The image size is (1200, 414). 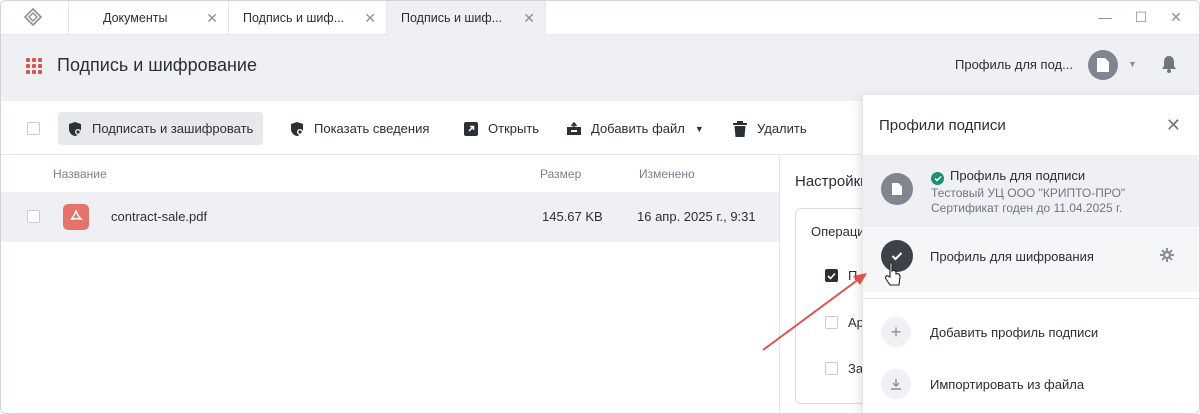 I want to click on maximize-icon: ☐, so click(x=1141, y=17).